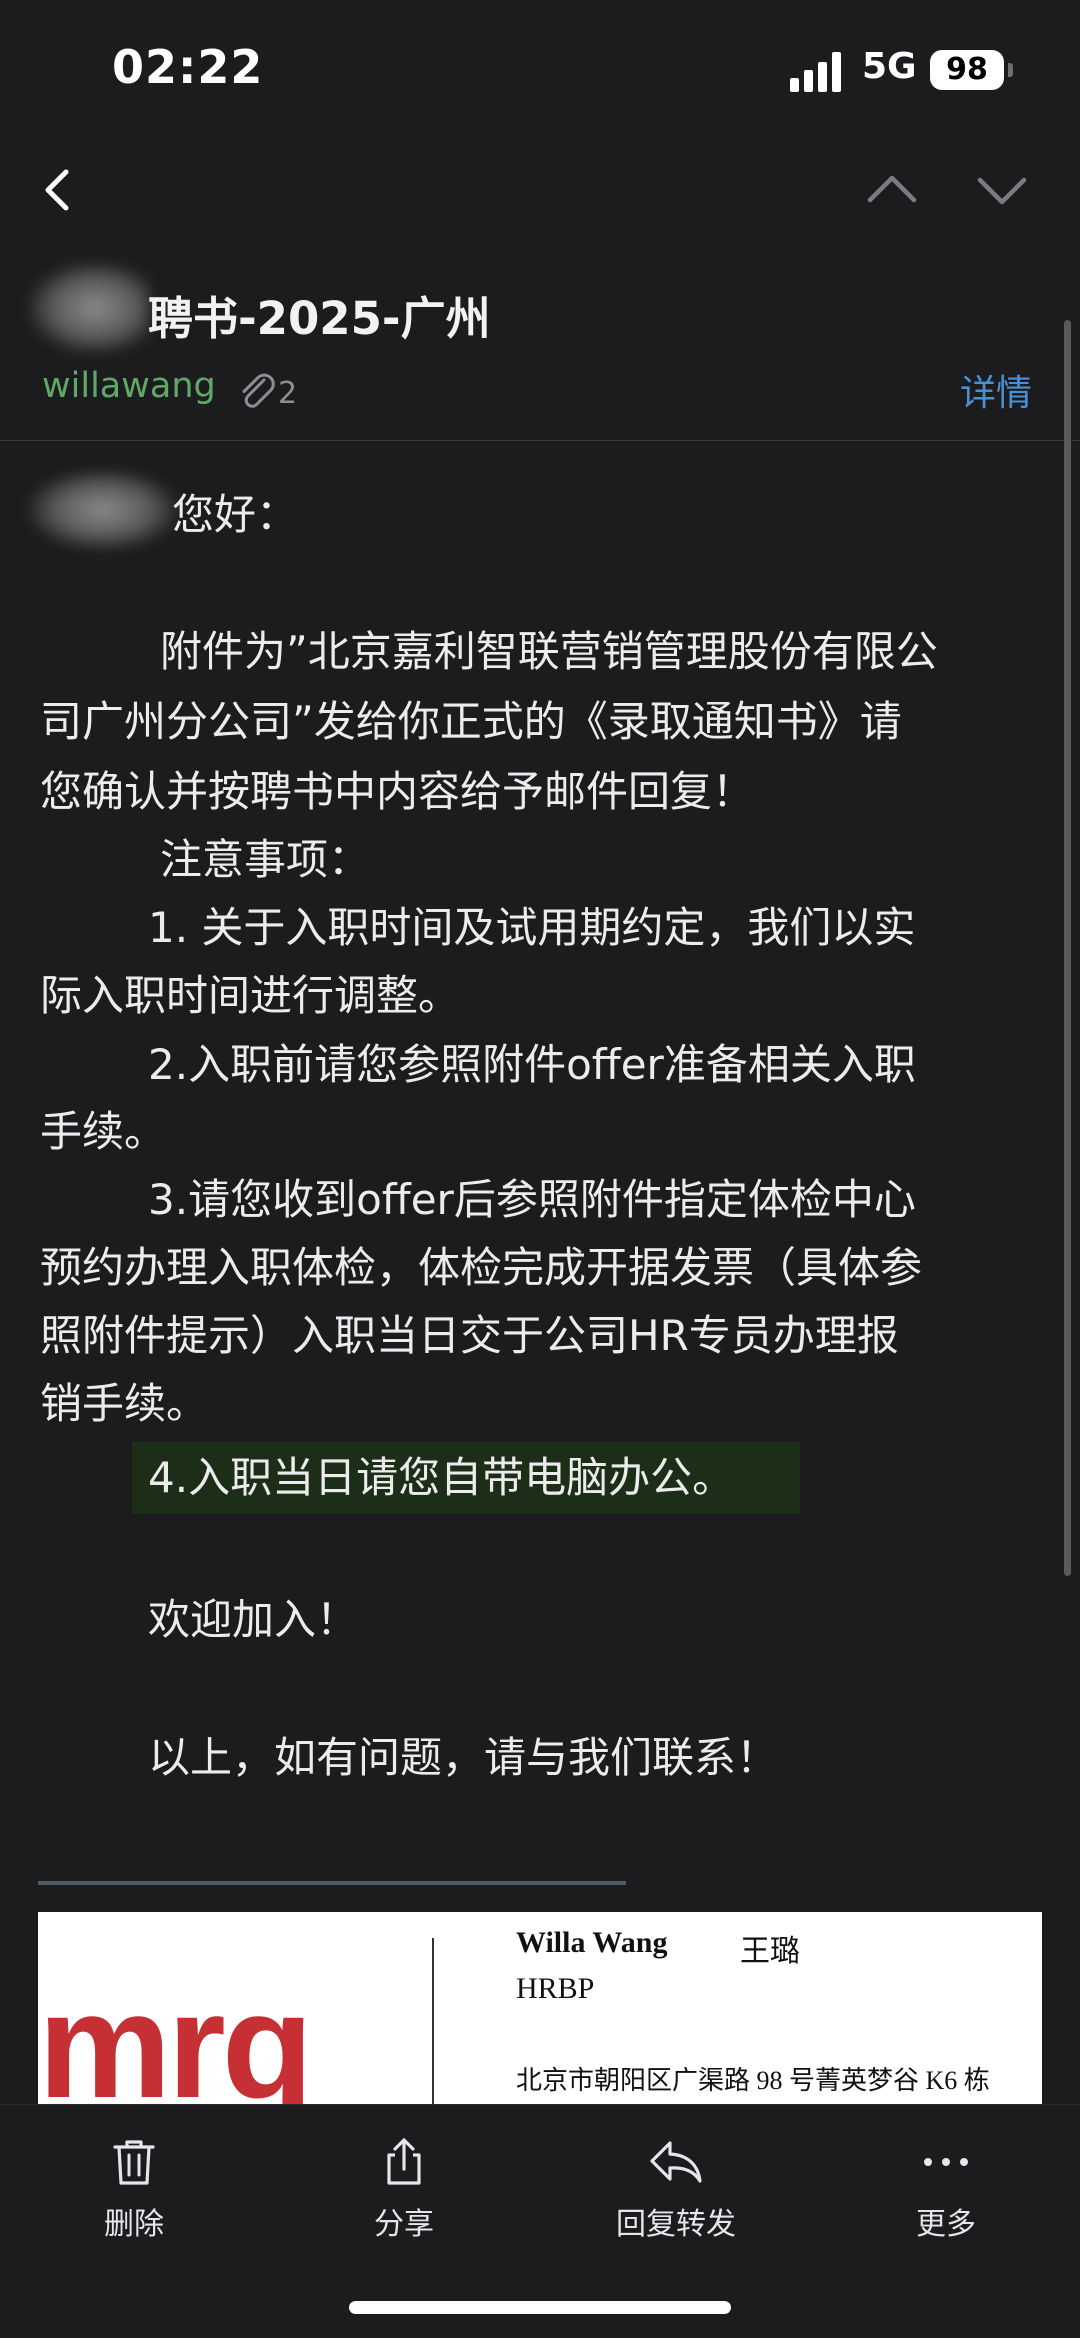 Image resolution: width=1080 pixels, height=2338 pixels. Describe the element at coordinates (946, 2189) in the screenshot. I see `more-button: 更多` at that location.